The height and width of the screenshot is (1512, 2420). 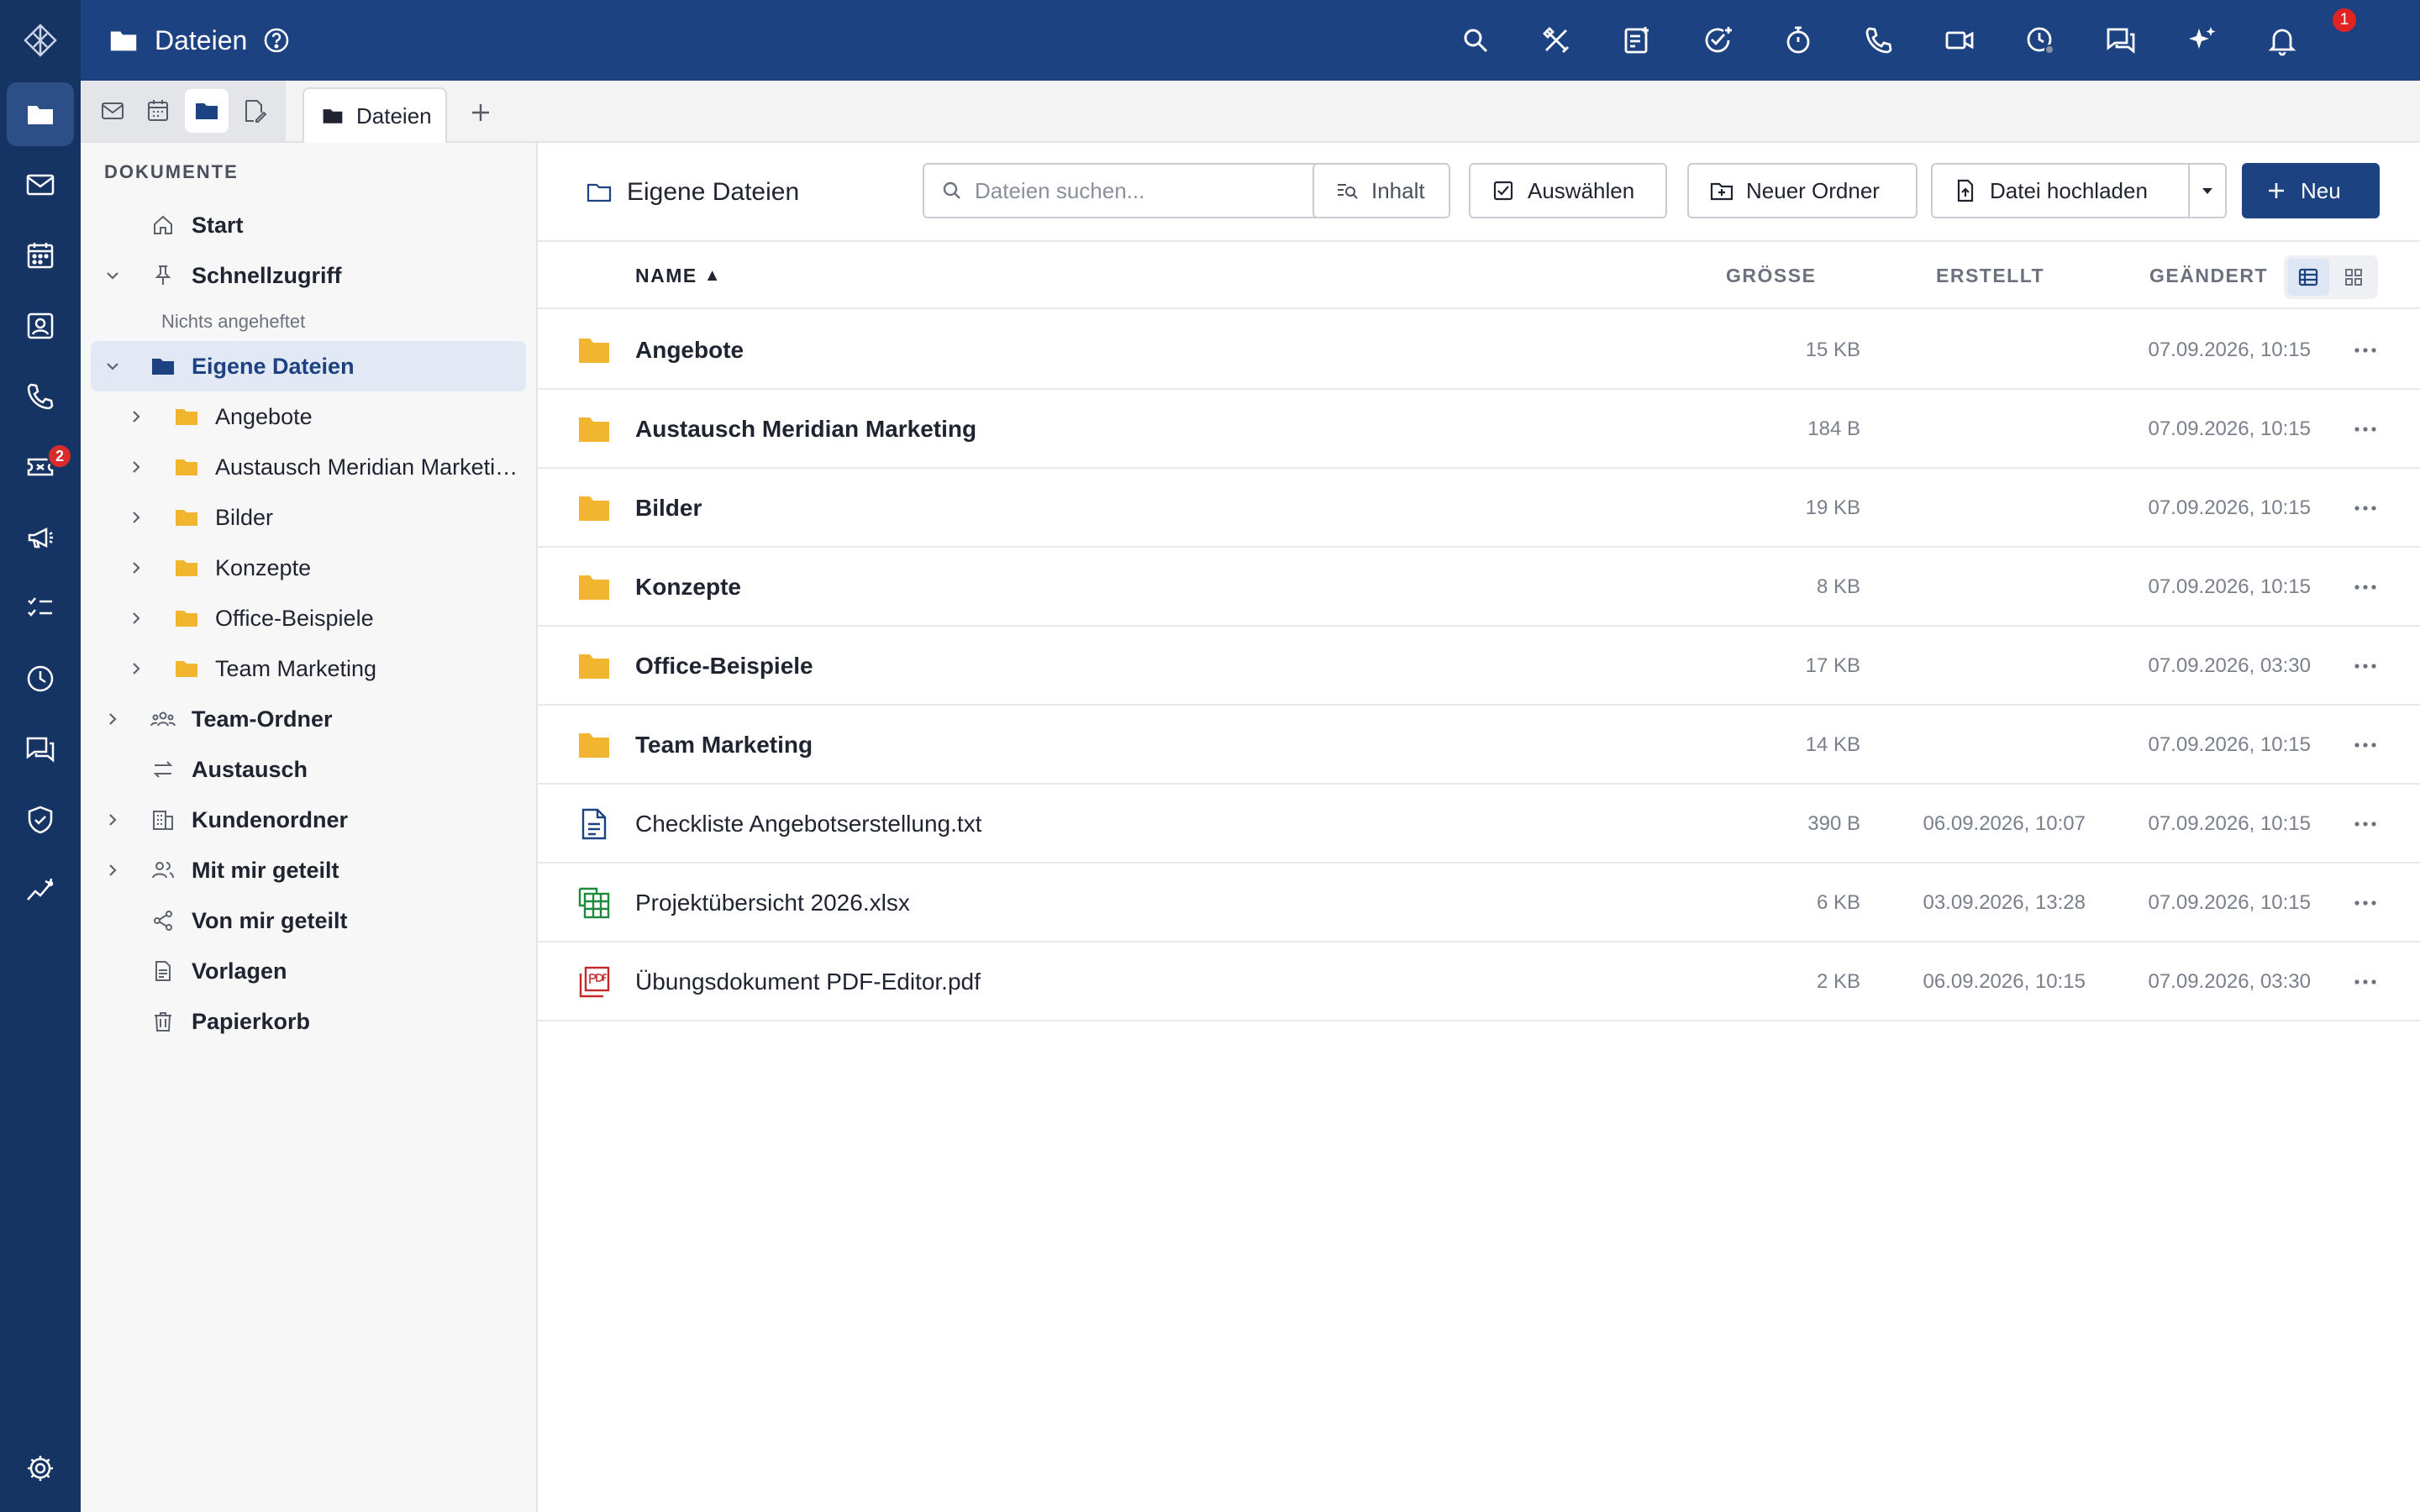 What do you see at coordinates (2354, 277) in the screenshot?
I see `grid-view-button` at bounding box center [2354, 277].